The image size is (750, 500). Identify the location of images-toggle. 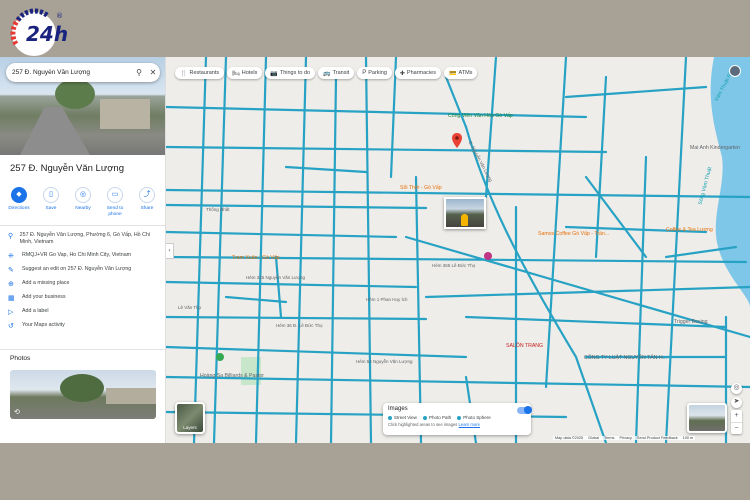
(524, 410).